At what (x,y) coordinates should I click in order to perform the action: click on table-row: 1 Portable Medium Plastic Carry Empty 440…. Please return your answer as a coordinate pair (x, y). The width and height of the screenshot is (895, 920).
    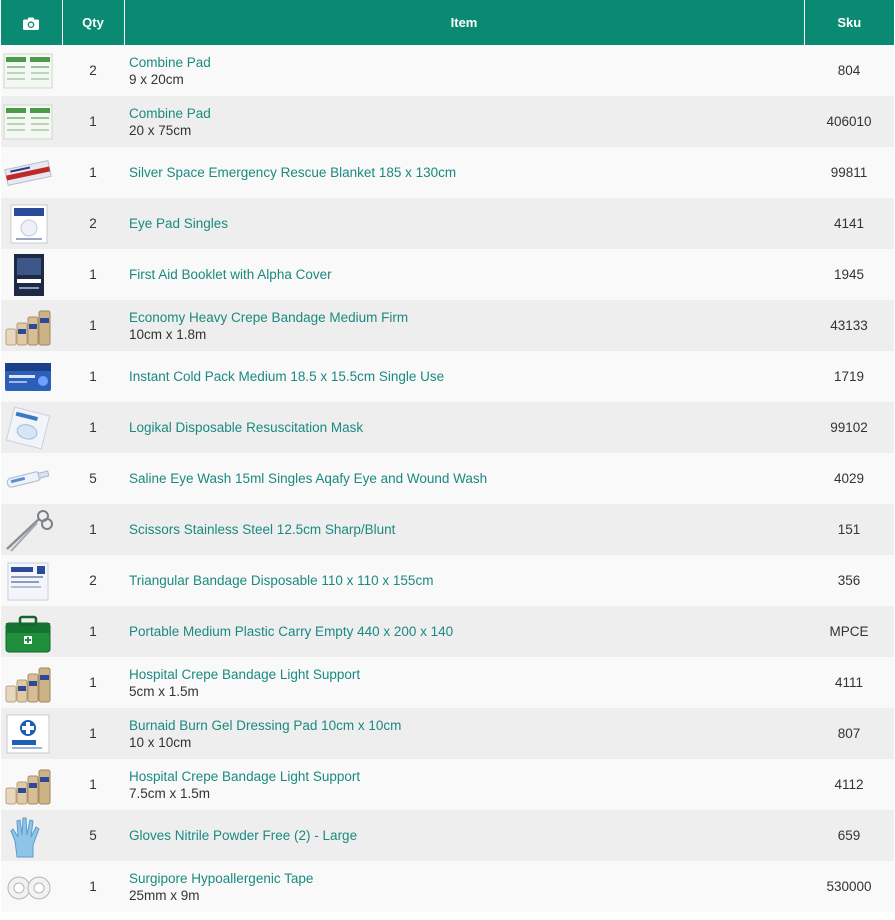
    Looking at the image, I should click on (447, 631).